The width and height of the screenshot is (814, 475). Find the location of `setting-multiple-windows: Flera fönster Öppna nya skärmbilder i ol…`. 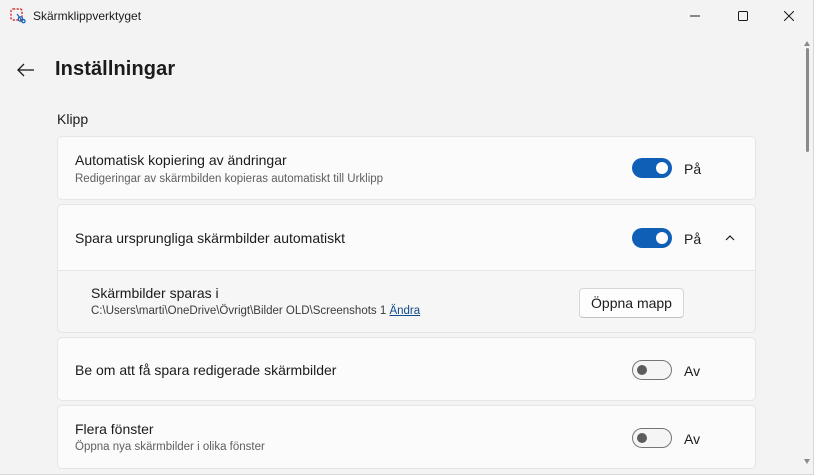

setting-multiple-windows: Flera fönster Öppna nya skärmbilder i ol… is located at coordinates (406, 437).